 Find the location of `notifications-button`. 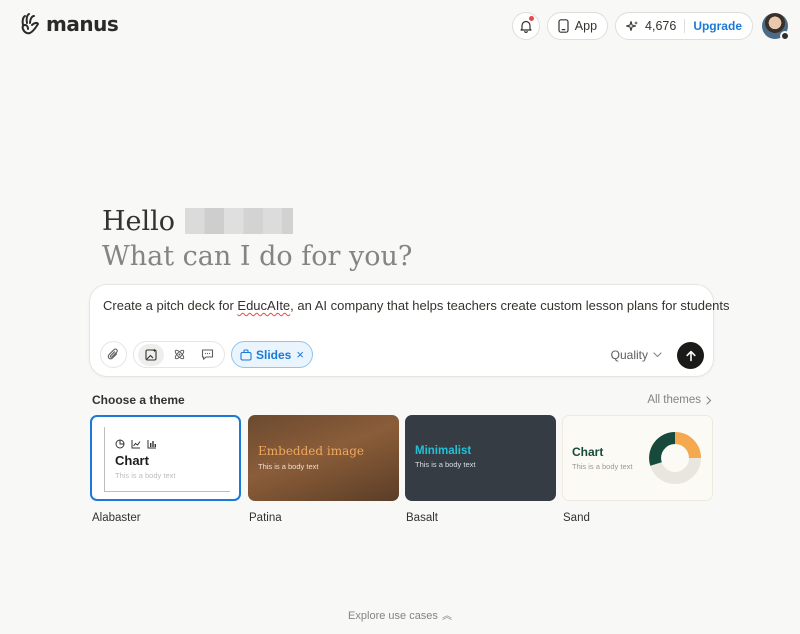

notifications-button is located at coordinates (525, 26).